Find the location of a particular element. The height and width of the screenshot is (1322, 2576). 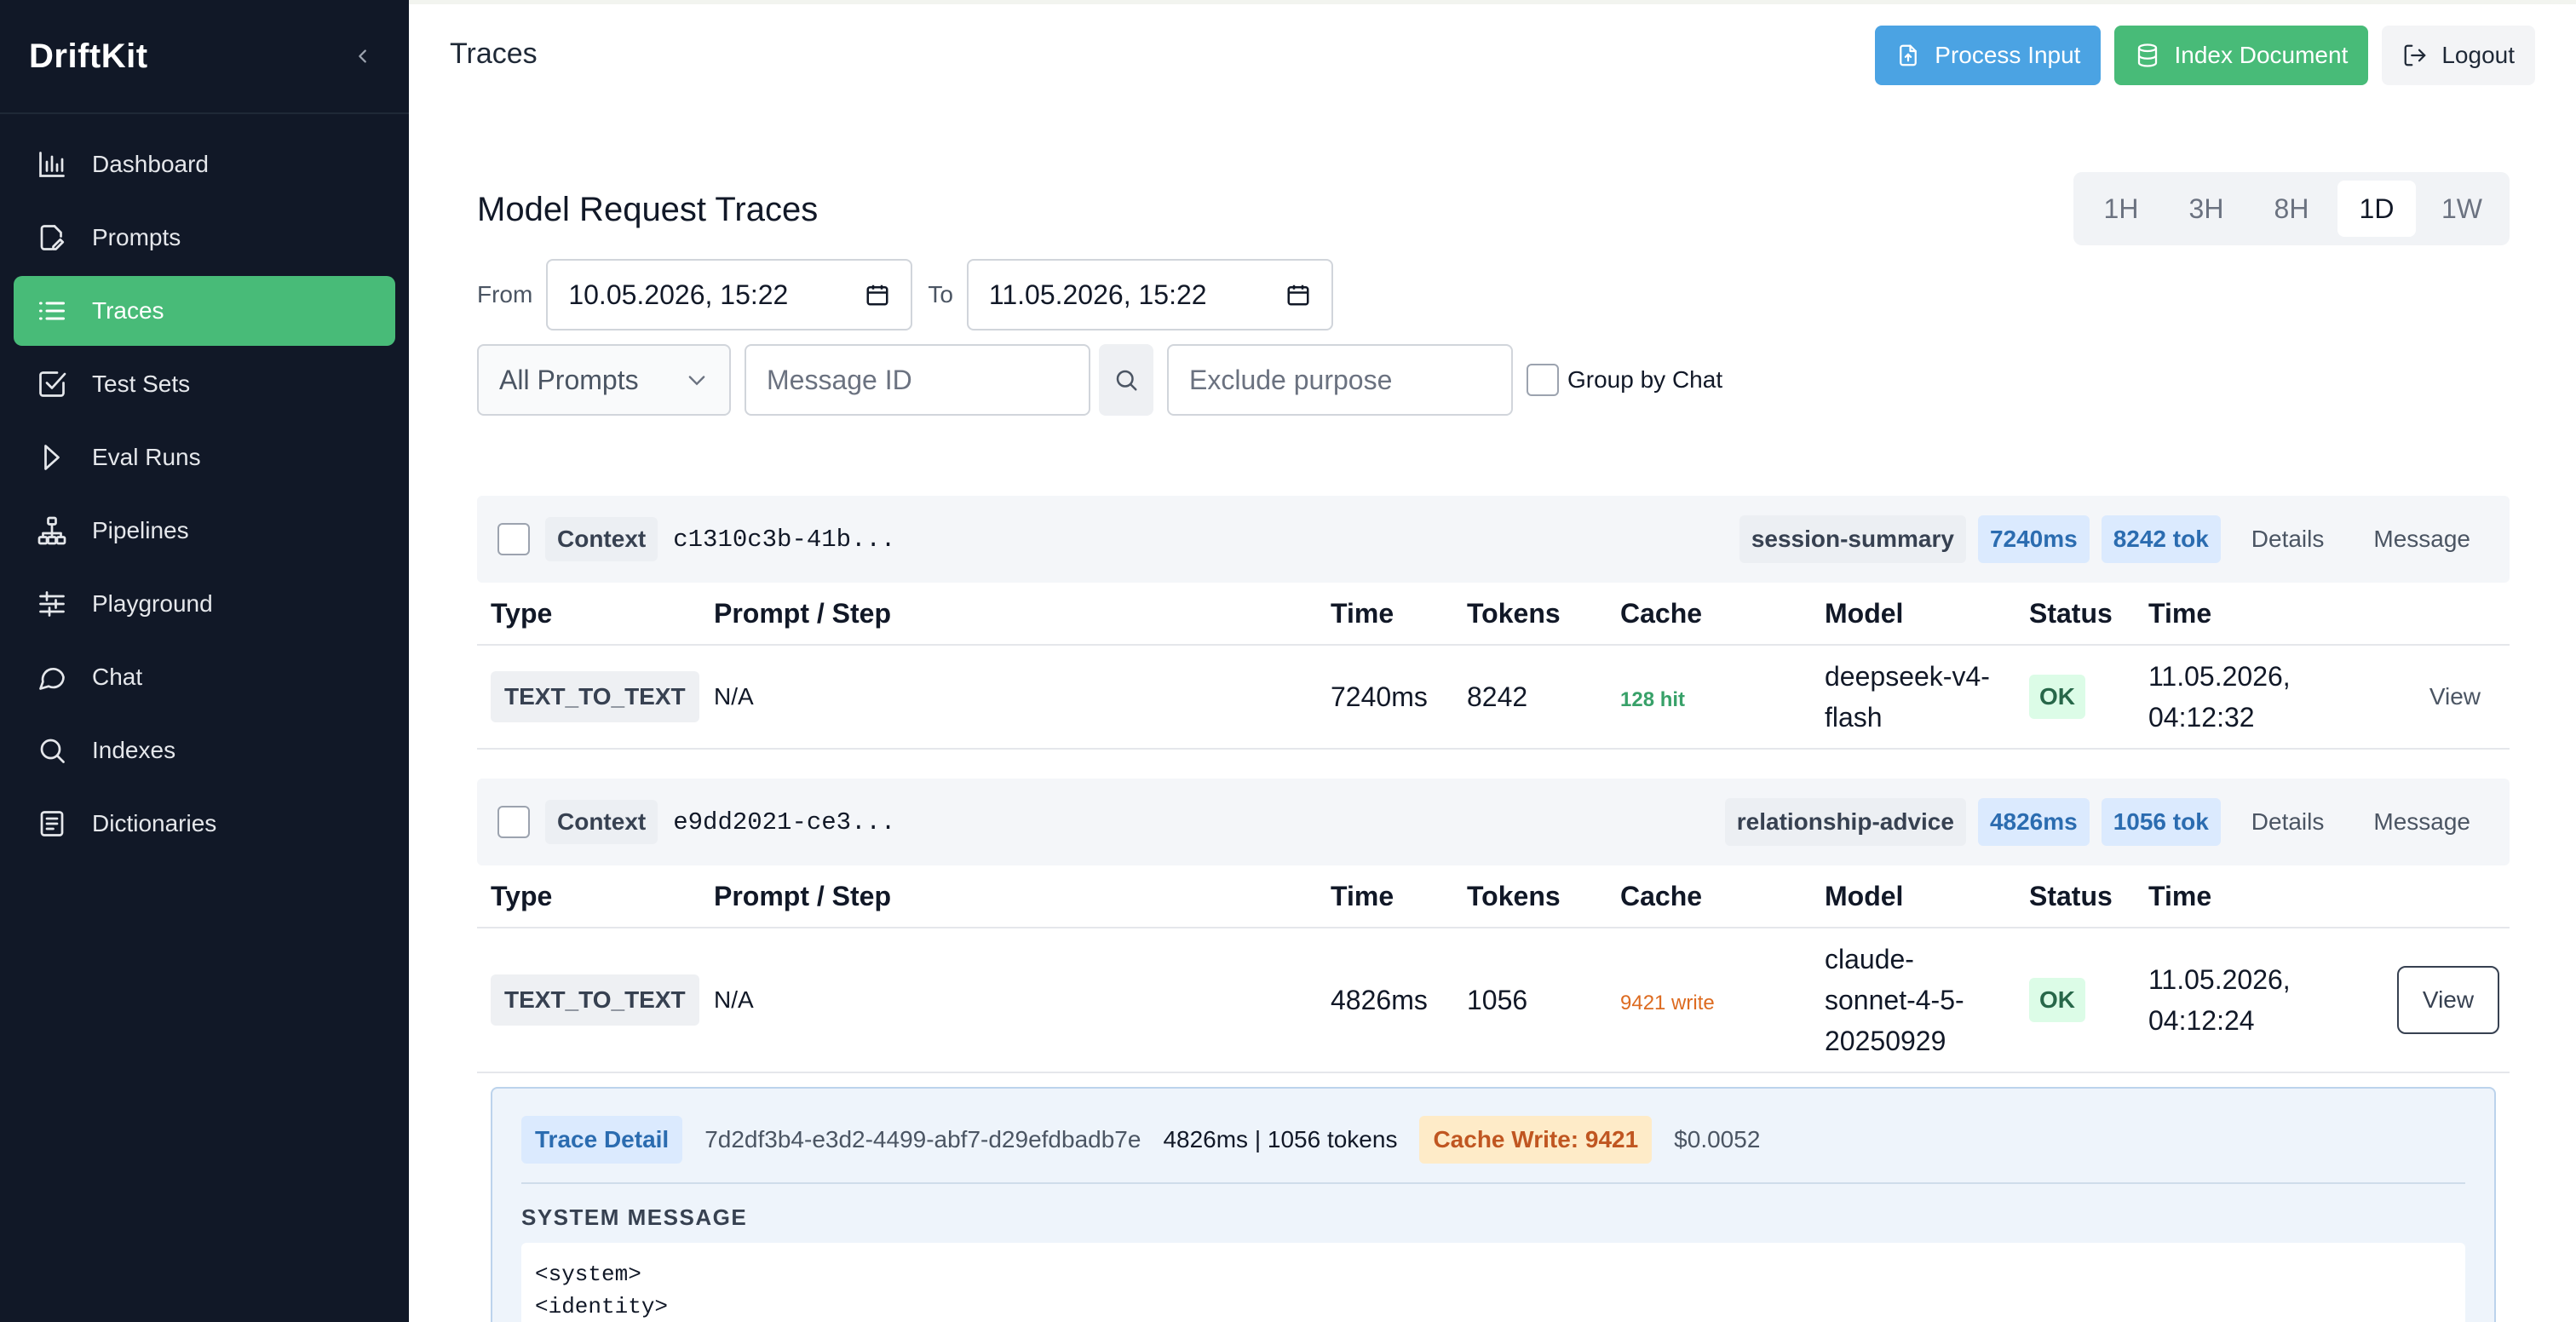

time-range-selector: 1H 3H 8H 1D 1W is located at coordinates (2291, 208).